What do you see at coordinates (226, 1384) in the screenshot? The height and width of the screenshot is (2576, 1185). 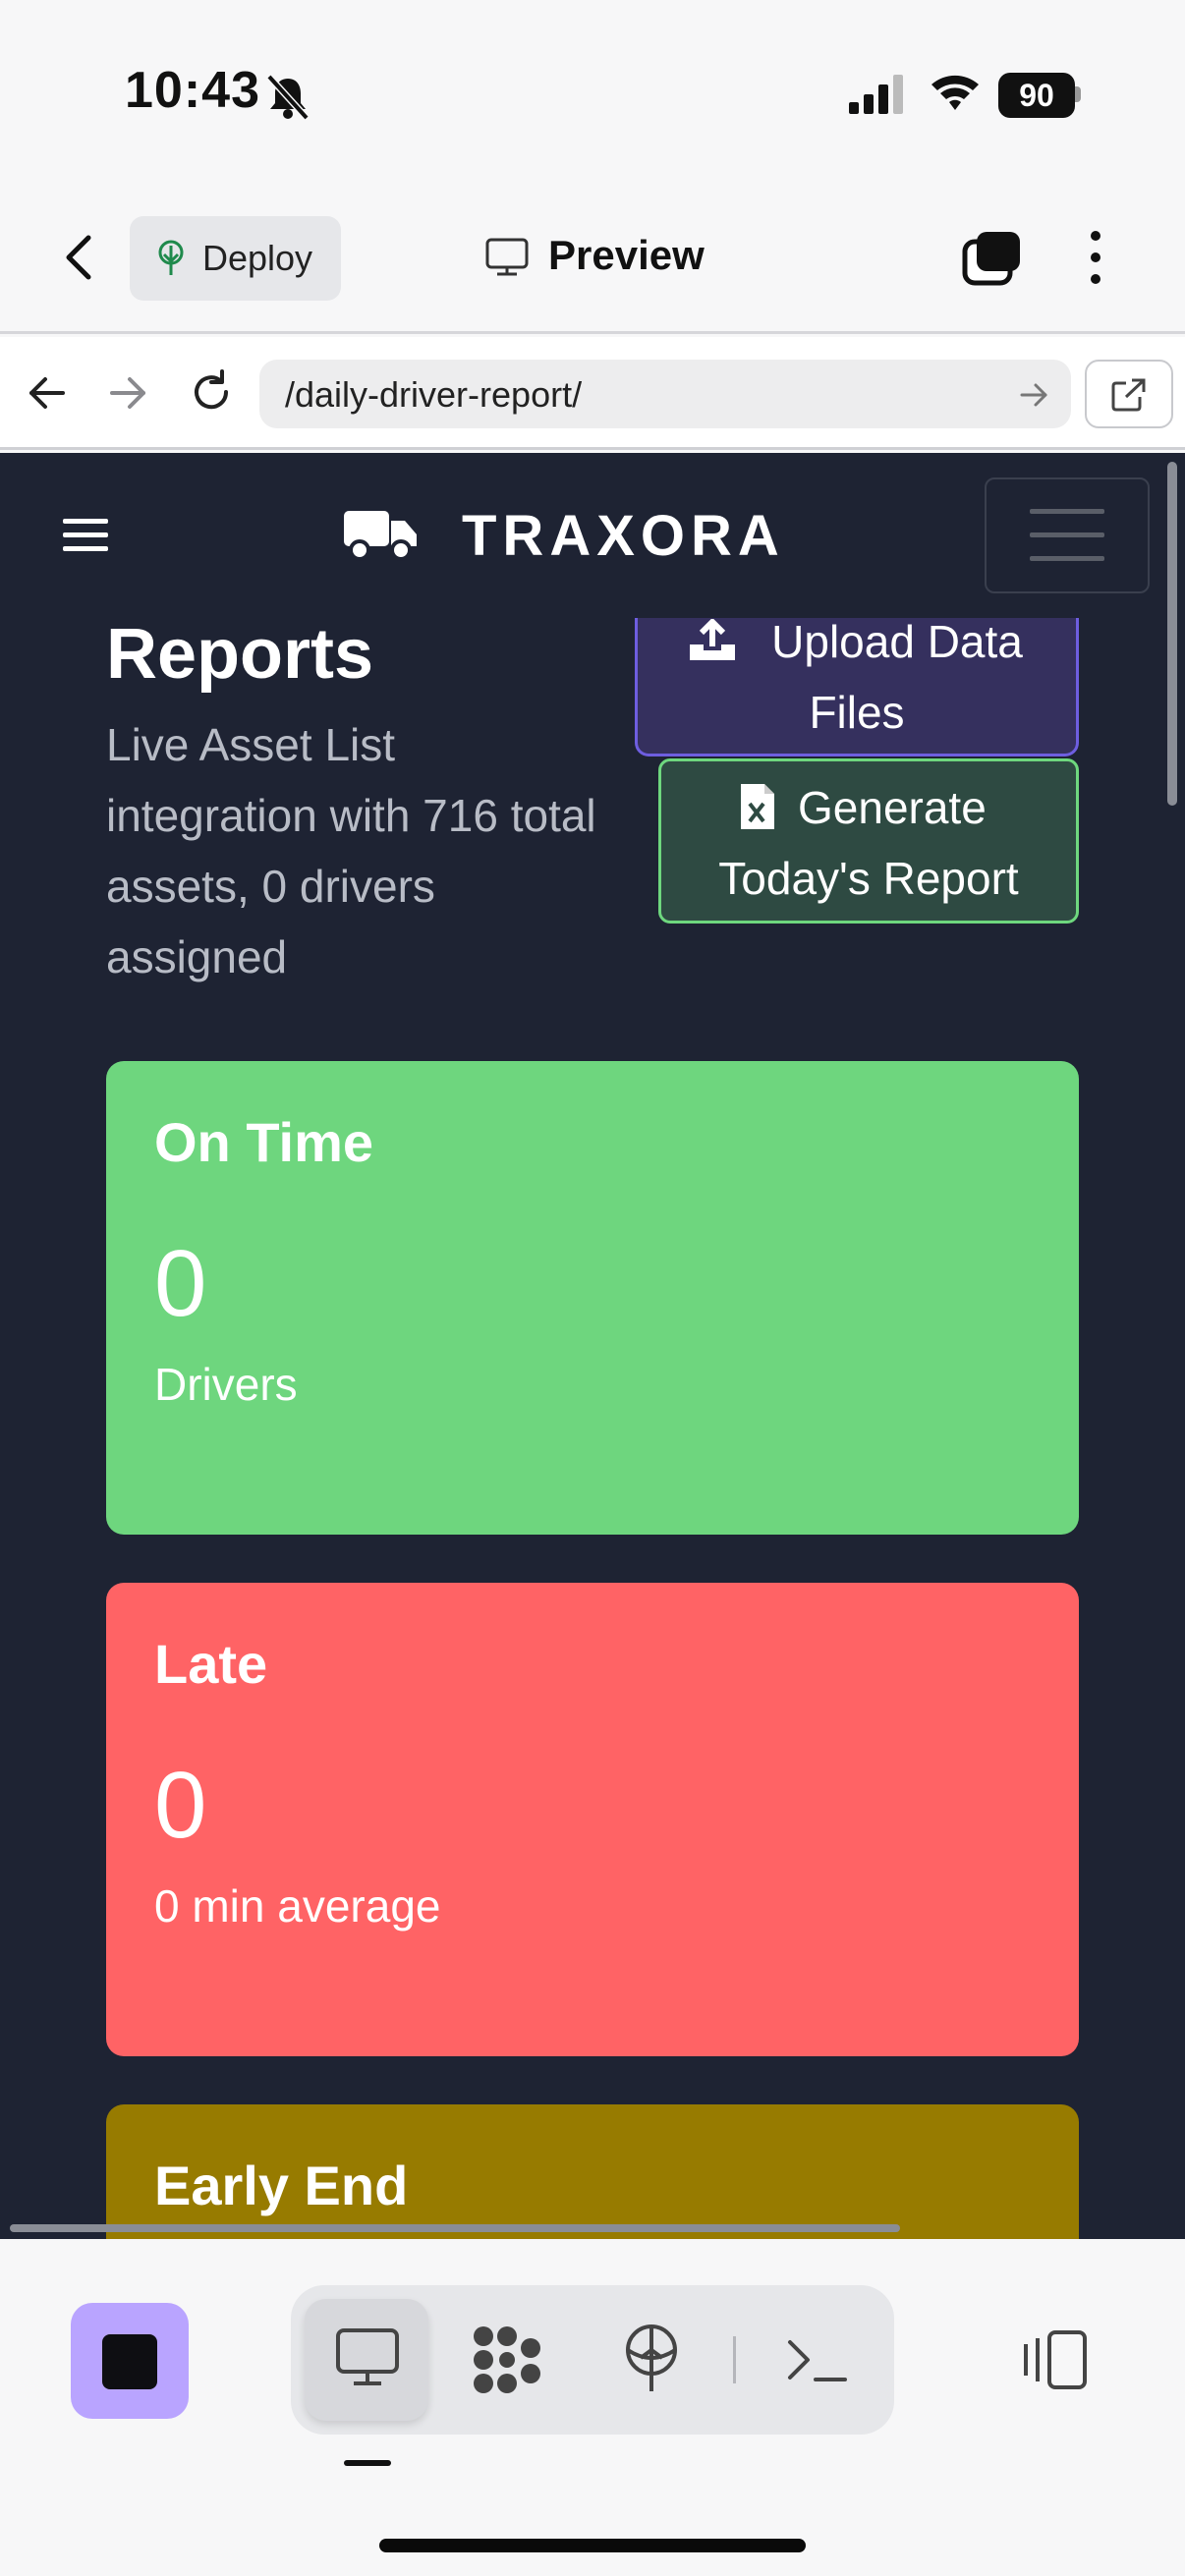 I see `on-time-subtitle: Drivers` at bounding box center [226, 1384].